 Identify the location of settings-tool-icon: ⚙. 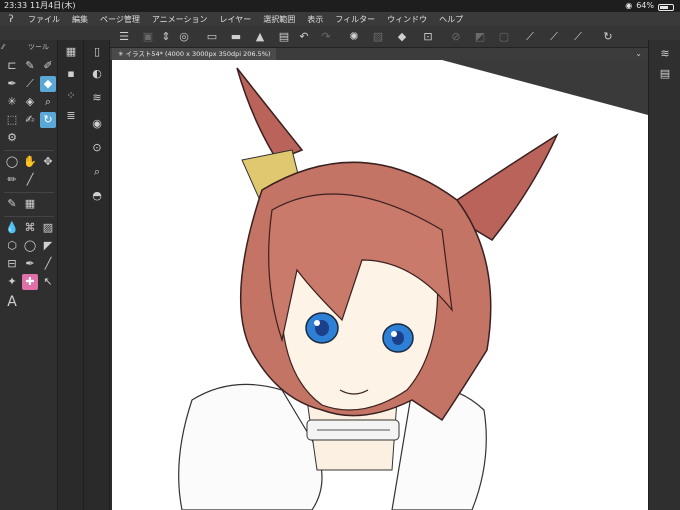
(12, 138).